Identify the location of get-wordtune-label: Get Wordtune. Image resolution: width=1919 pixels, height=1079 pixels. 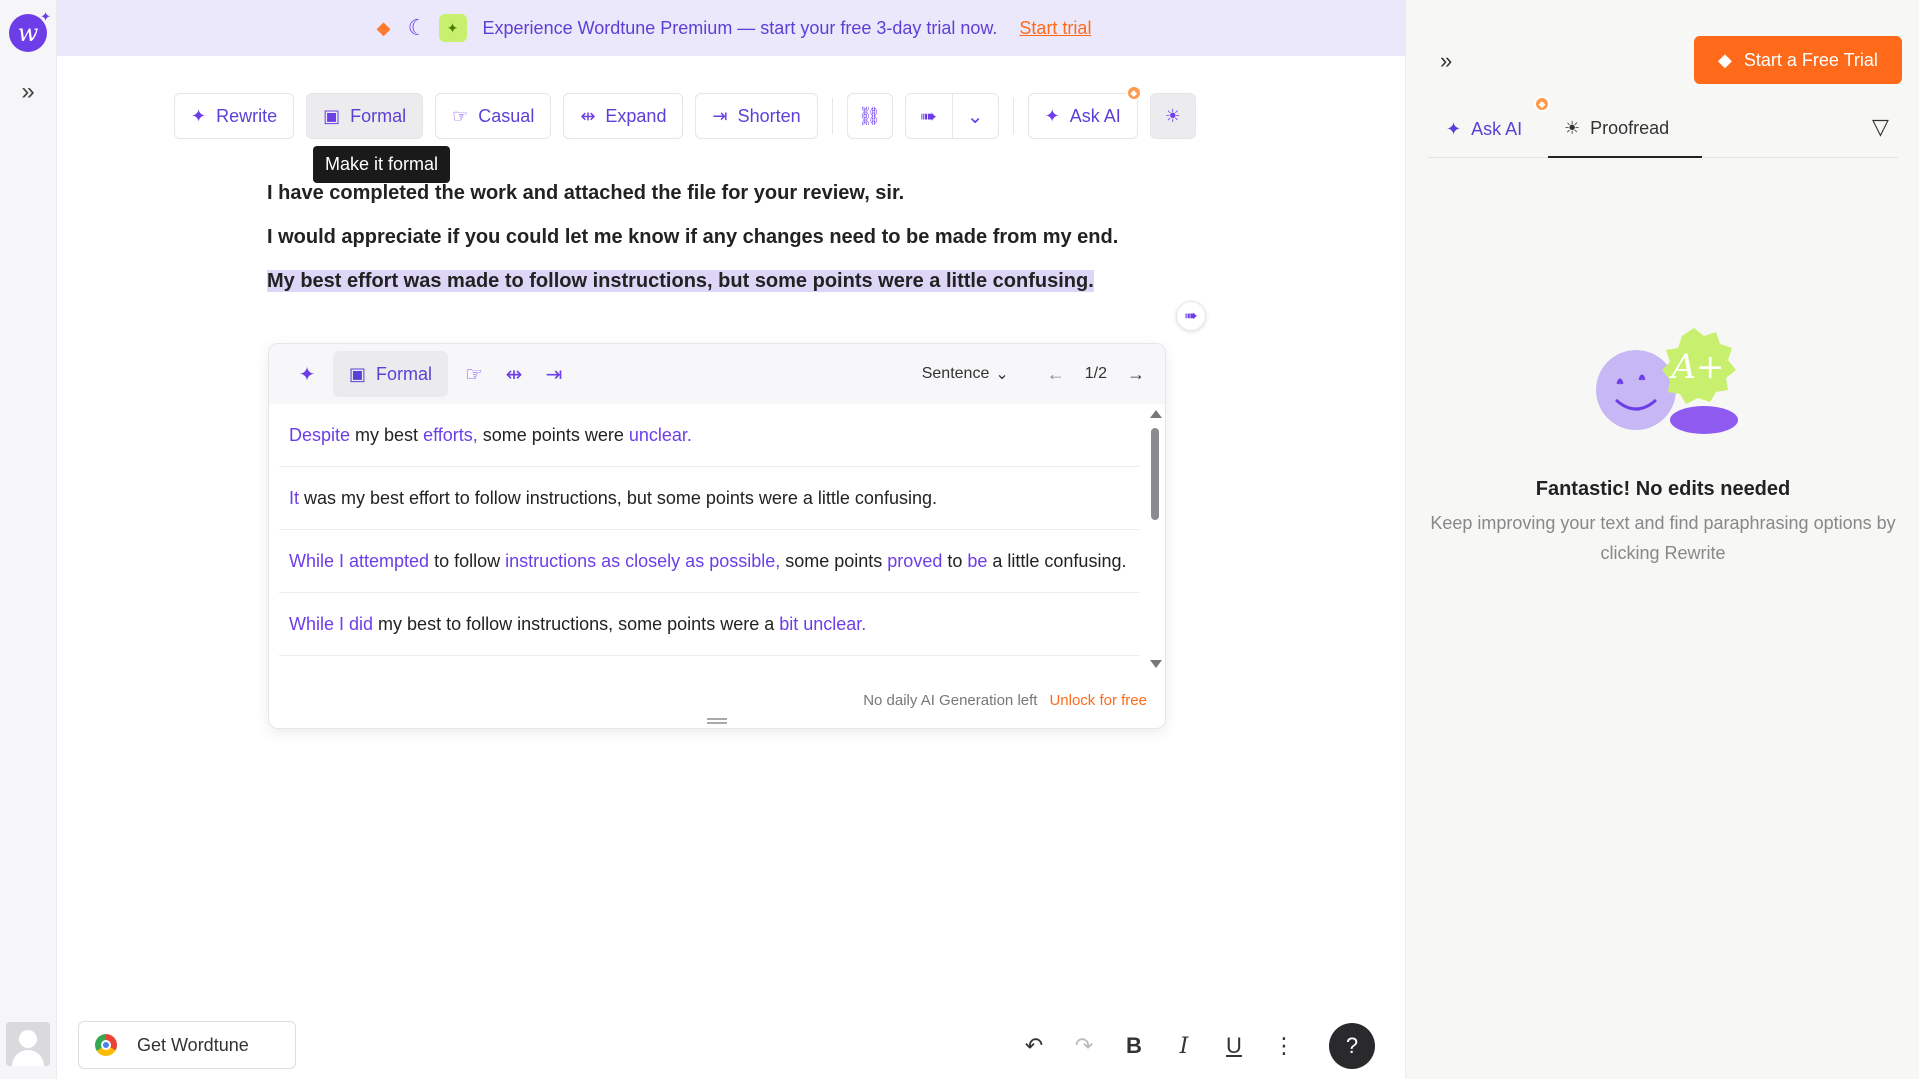
(193, 1044).